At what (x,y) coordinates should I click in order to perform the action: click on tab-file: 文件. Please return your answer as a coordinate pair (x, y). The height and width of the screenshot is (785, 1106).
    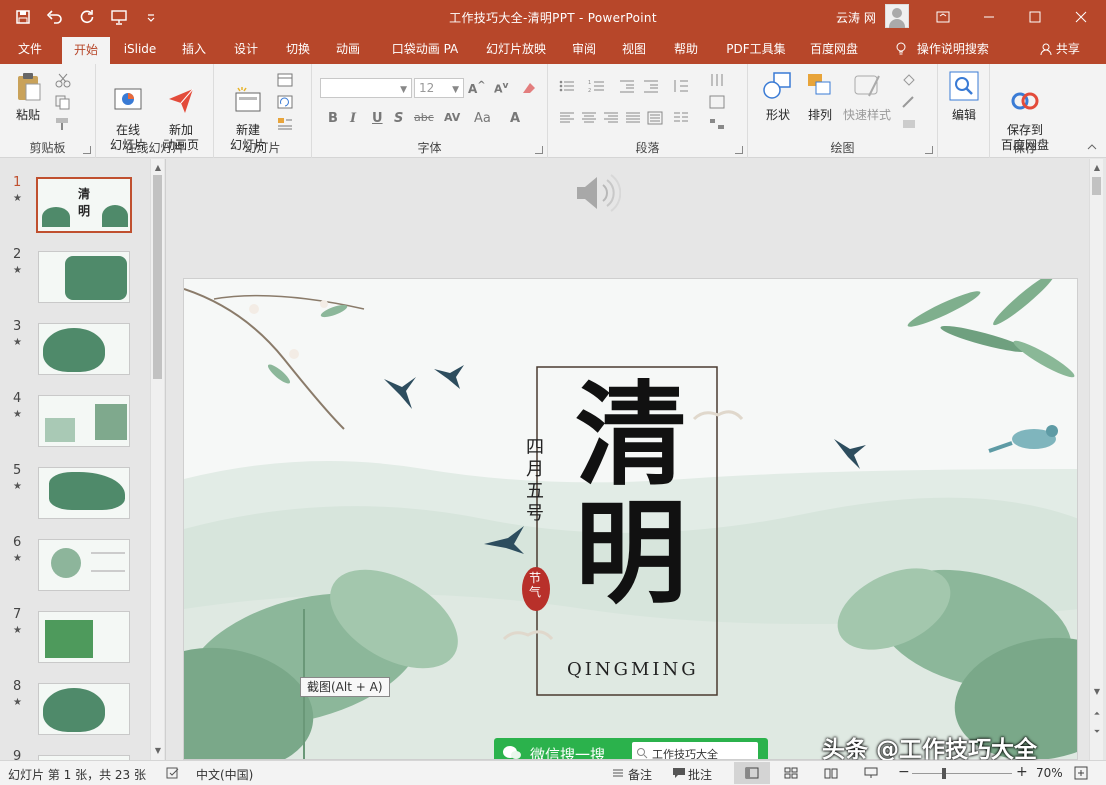
    Looking at the image, I should click on (30, 49).